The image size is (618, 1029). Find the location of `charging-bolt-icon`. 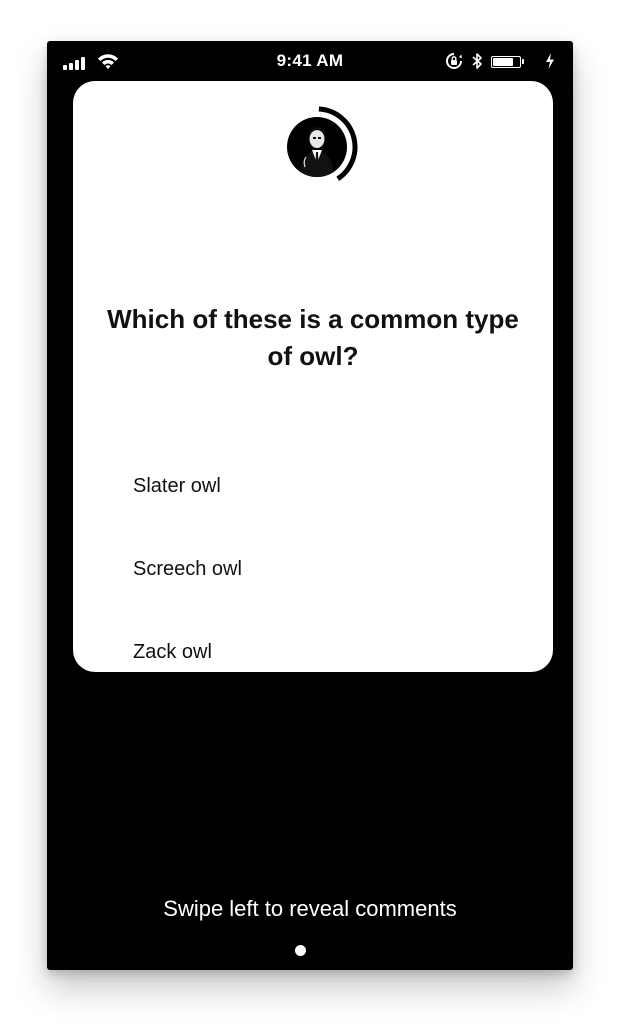

charging-bolt-icon is located at coordinates (550, 61).